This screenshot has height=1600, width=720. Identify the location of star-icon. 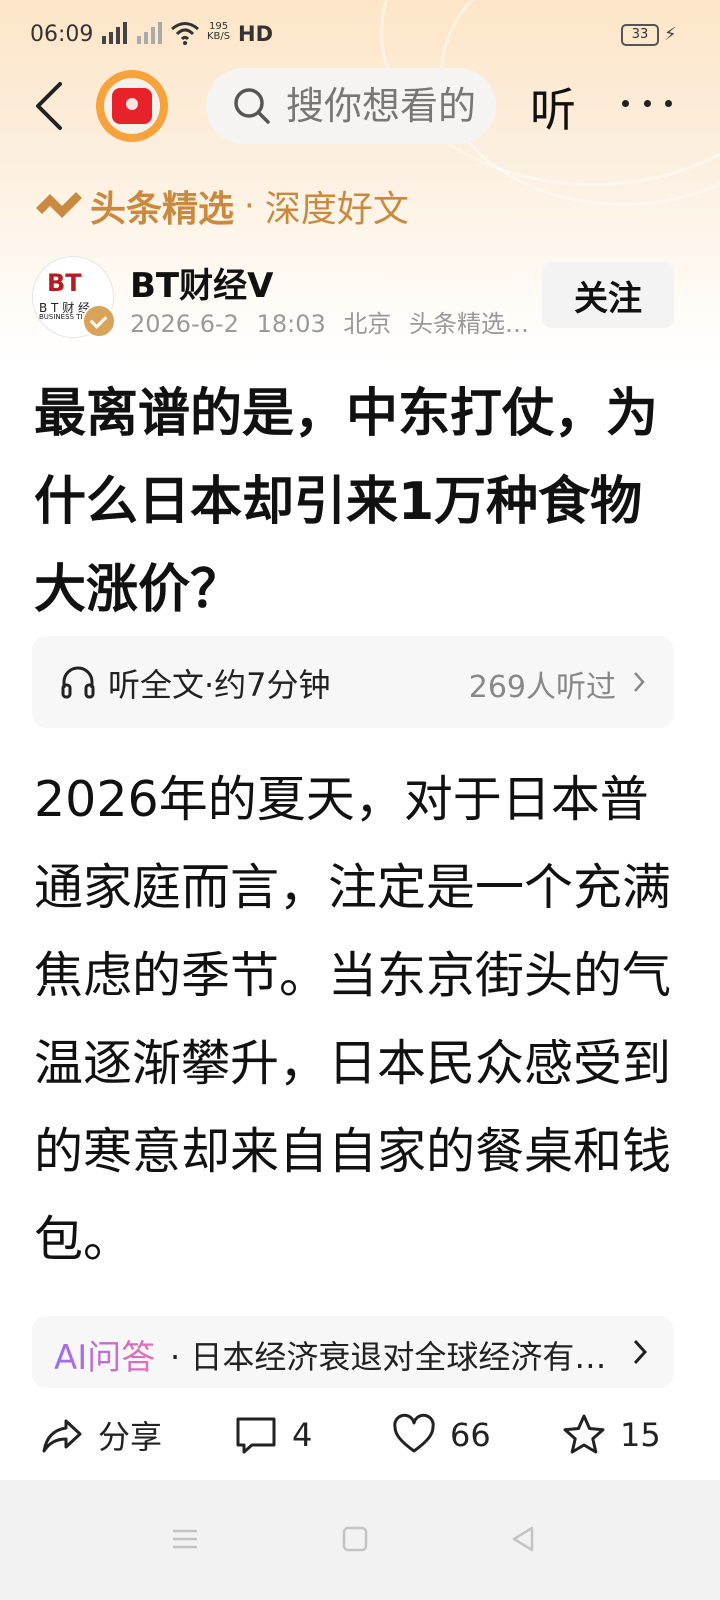
(584, 1434).